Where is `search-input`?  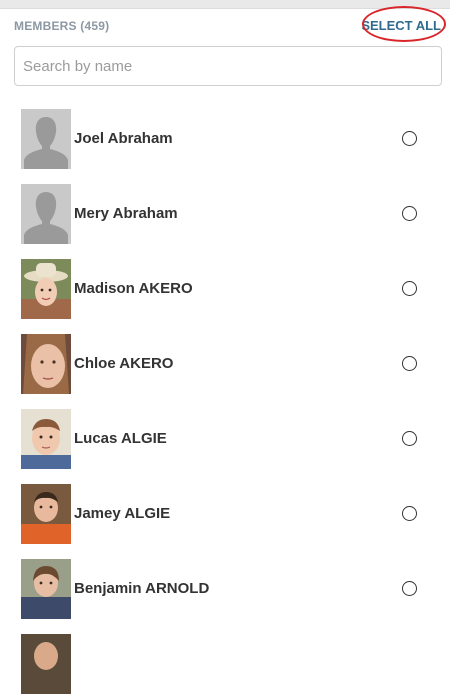 search-input is located at coordinates (228, 66).